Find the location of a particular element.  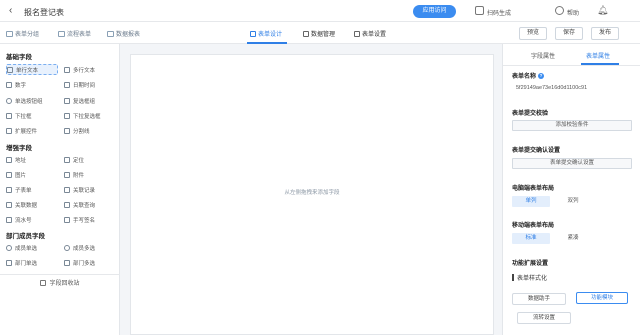

chevron-left-icon: ‹ is located at coordinates (10, 11).